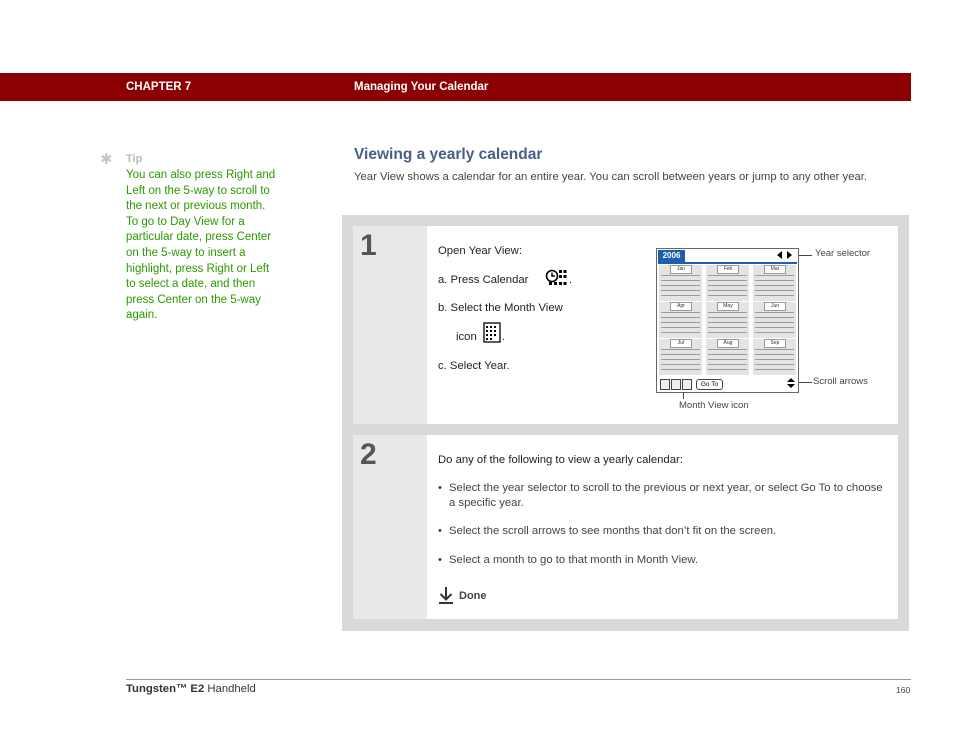  I want to click on footer-product: Tungsten™ E2 Handheld, so click(191, 689).